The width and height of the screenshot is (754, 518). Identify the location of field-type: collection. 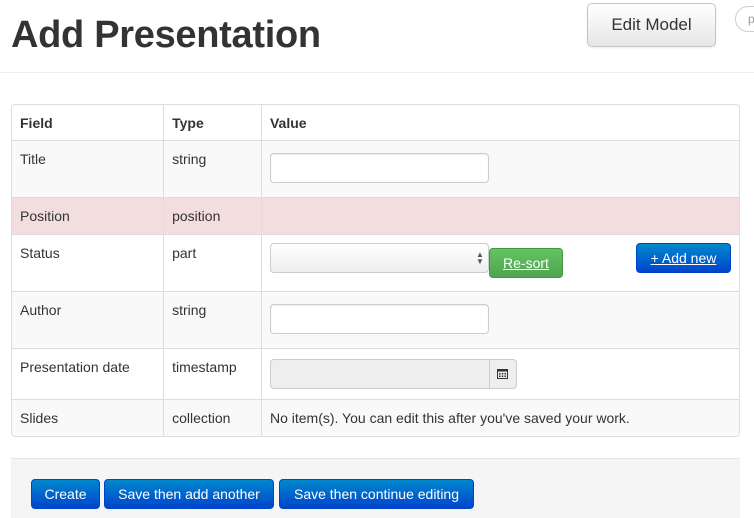
(201, 417).